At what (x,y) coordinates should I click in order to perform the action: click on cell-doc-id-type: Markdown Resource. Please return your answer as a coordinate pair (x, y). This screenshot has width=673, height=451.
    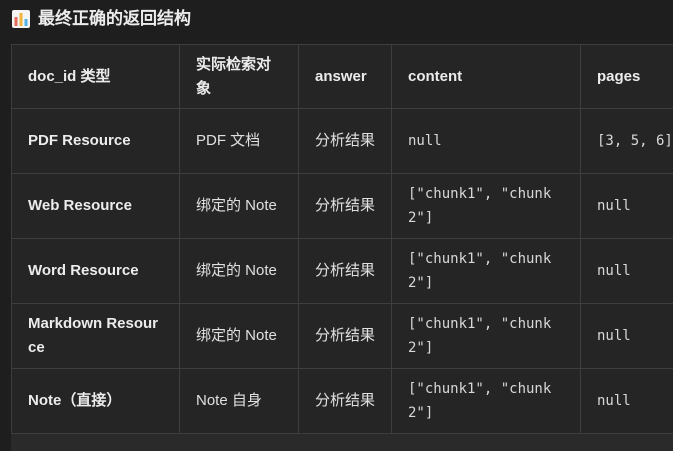
    Looking at the image, I should click on (95, 336).